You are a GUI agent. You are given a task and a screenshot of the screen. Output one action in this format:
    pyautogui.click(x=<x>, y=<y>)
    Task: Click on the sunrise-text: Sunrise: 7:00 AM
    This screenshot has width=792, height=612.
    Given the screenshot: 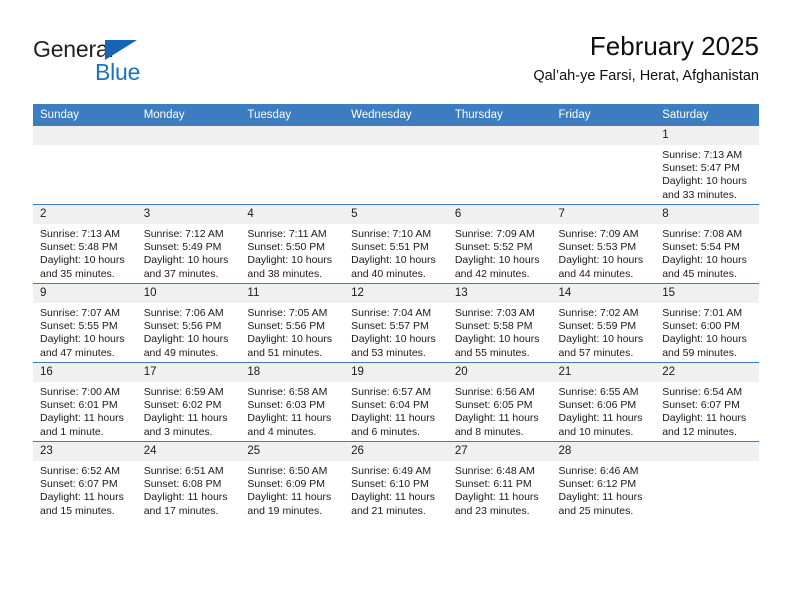 What is the action you would take?
    pyautogui.click(x=80, y=392)
    